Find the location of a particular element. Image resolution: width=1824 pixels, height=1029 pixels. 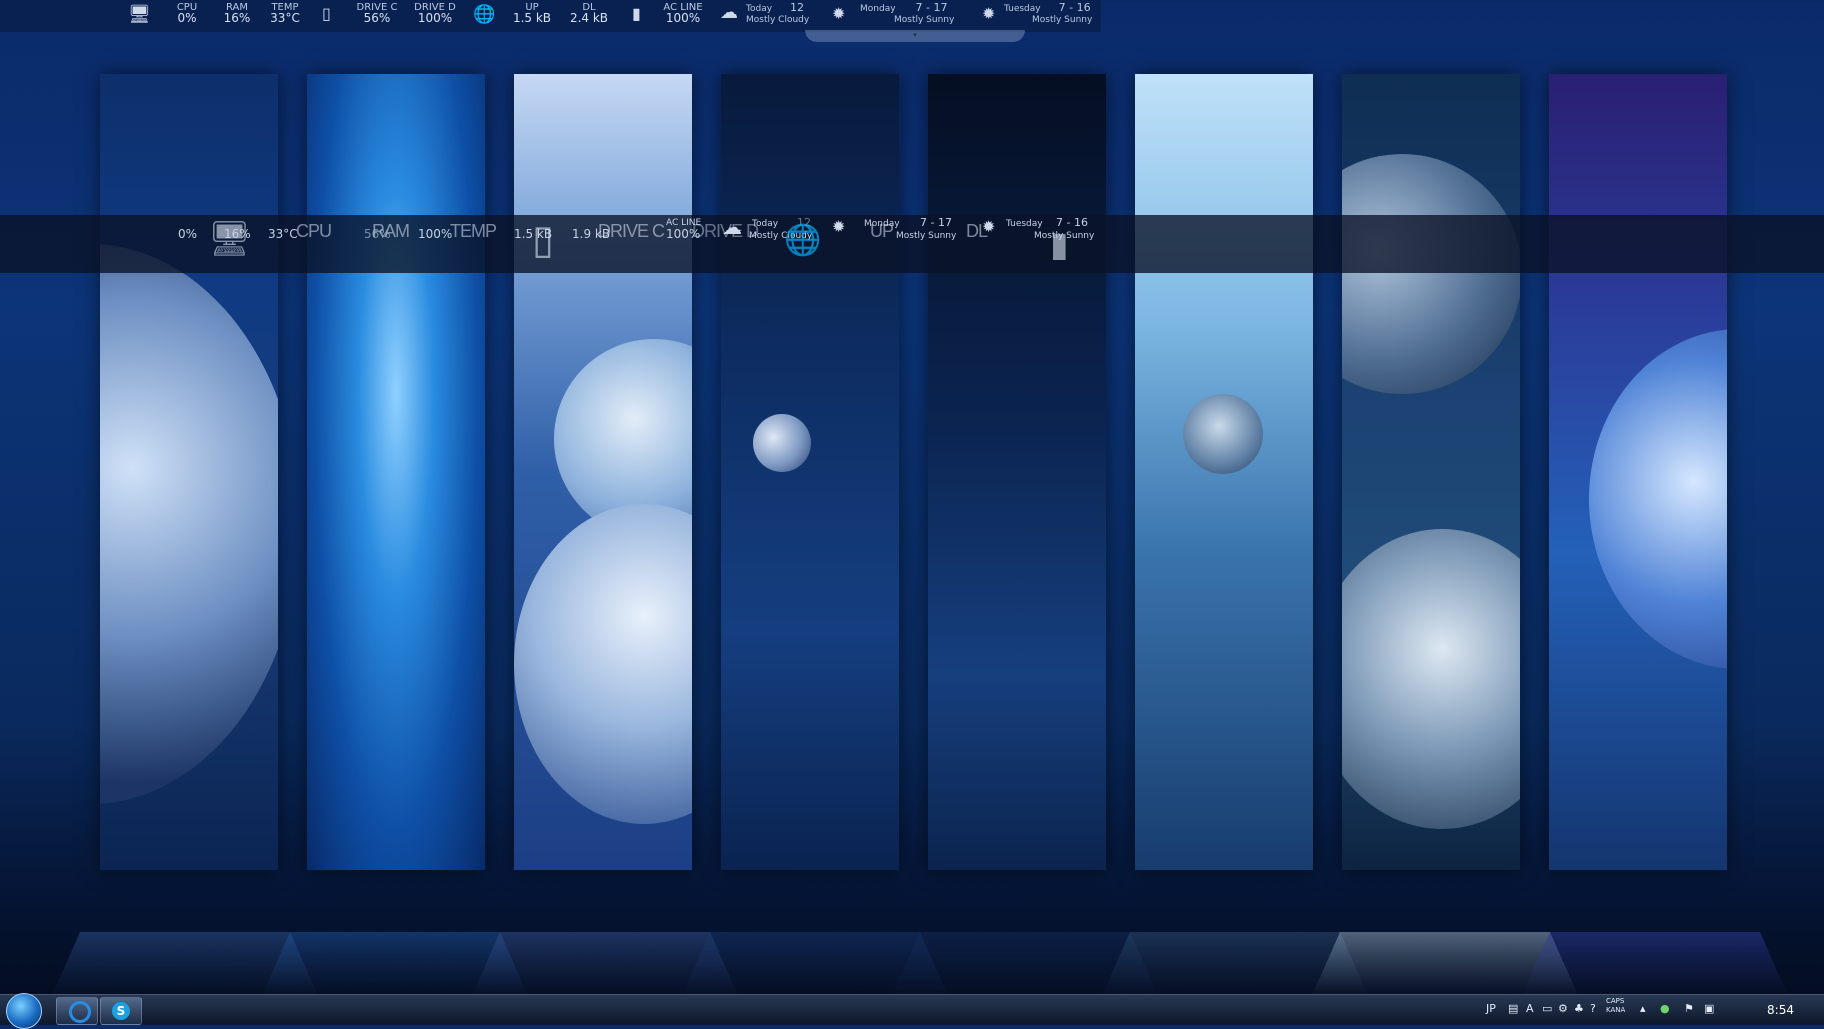

weather-tuesday: Tuesday 7 - 16 Mostly Sunny is located at coordinates (1052, 14).